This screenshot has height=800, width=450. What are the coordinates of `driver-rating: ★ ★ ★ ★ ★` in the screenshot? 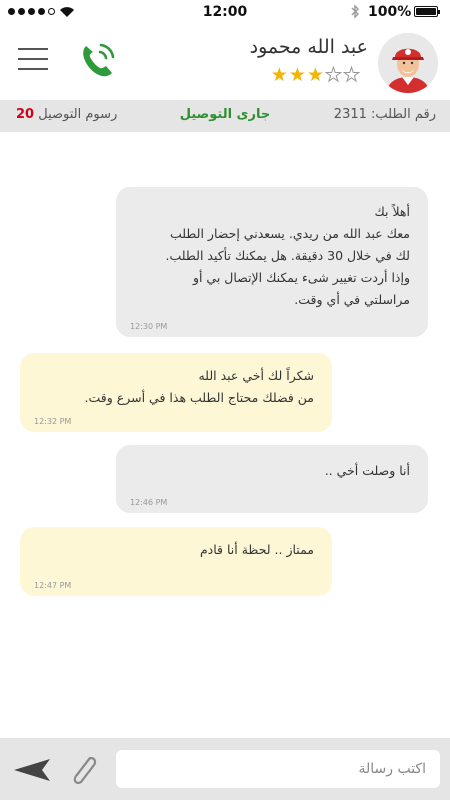 It's located at (315, 75).